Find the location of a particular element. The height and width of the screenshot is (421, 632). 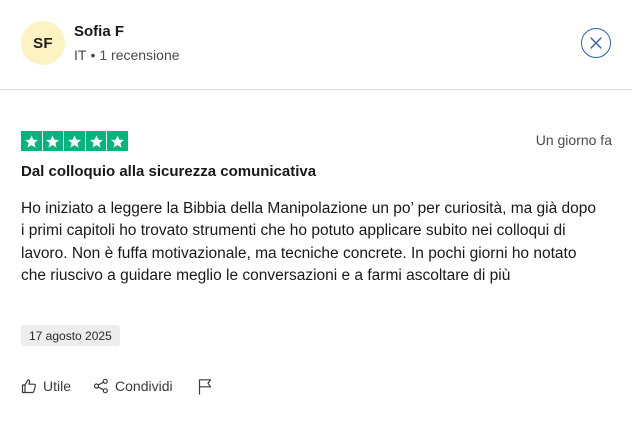

useful-label: Utile is located at coordinates (57, 386).